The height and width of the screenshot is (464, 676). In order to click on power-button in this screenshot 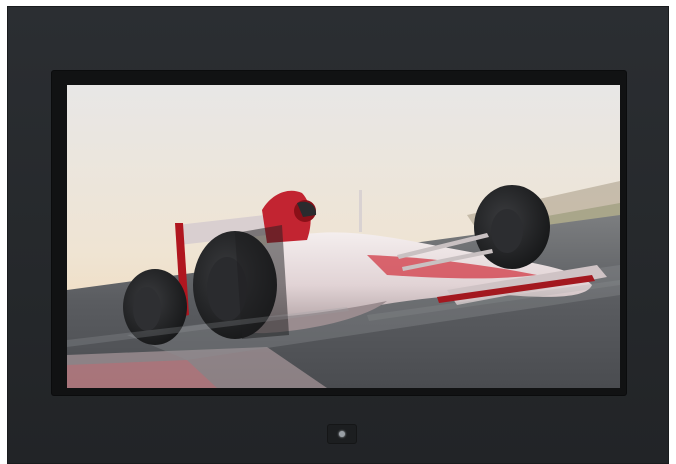, I will do `click(342, 434)`.